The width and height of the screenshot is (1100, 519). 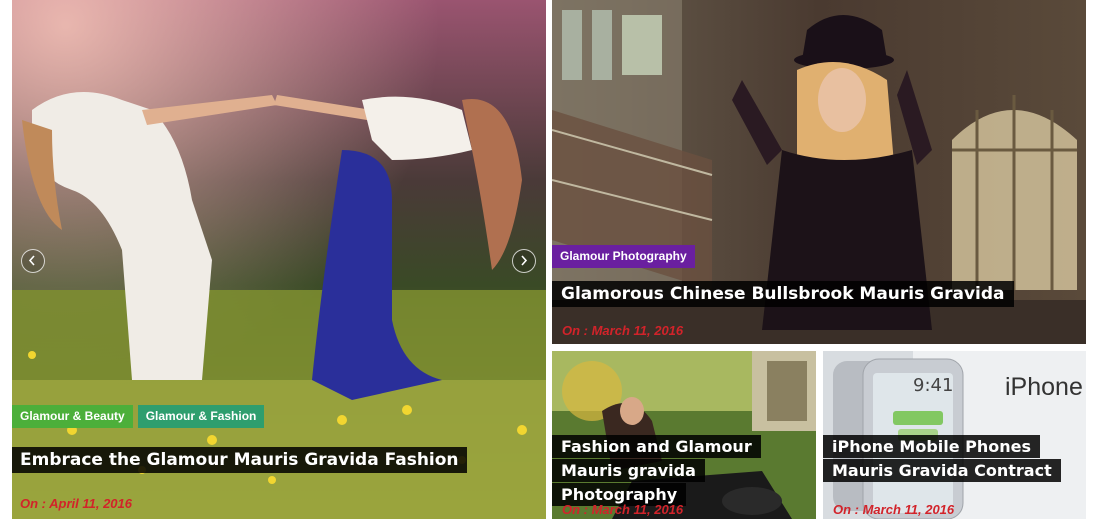 What do you see at coordinates (933, 385) in the screenshot?
I see `phone-time-text: 9:41` at bounding box center [933, 385].